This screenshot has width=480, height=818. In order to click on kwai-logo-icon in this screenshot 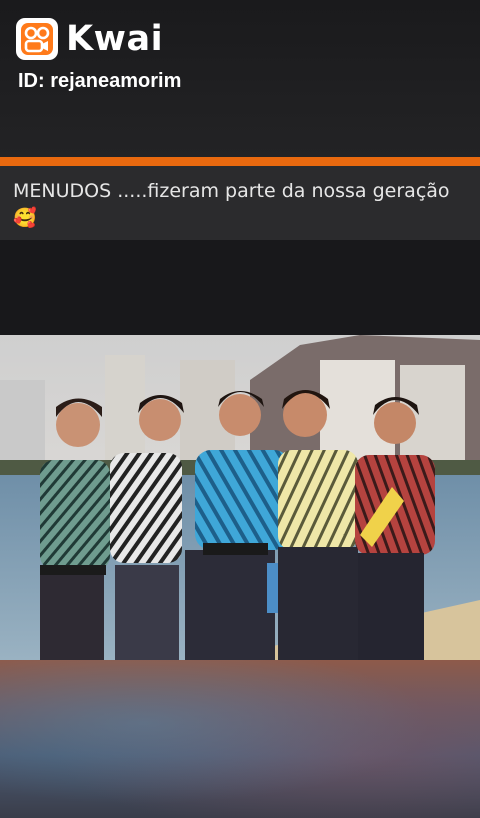, I will do `click(37, 39)`.